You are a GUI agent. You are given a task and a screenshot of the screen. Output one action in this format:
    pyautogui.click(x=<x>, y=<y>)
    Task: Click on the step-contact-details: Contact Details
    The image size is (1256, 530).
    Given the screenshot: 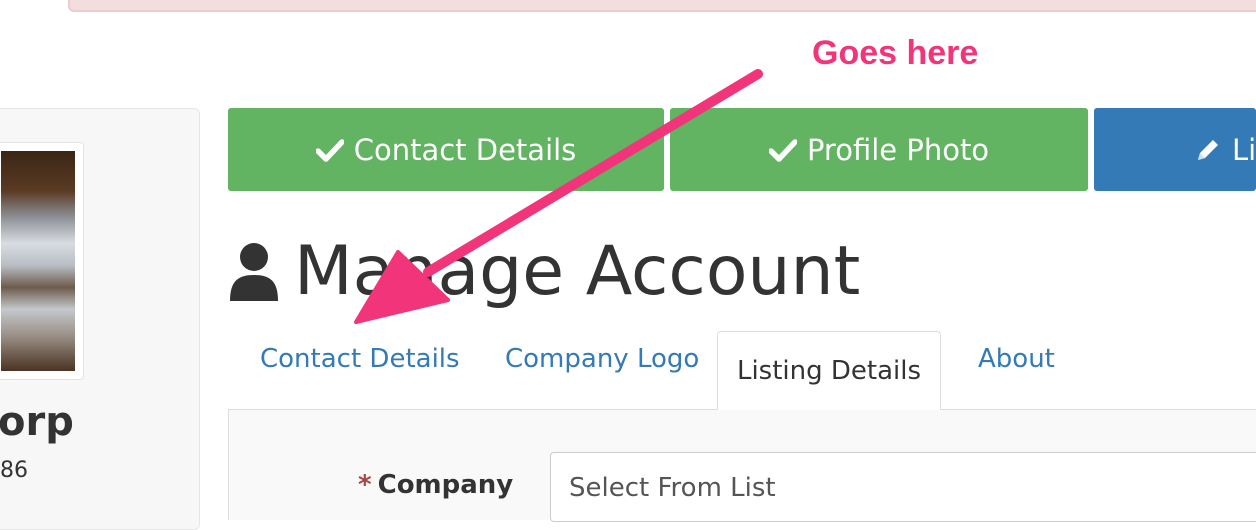 What is the action you would take?
    pyautogui.click(x=446, y=149)
    